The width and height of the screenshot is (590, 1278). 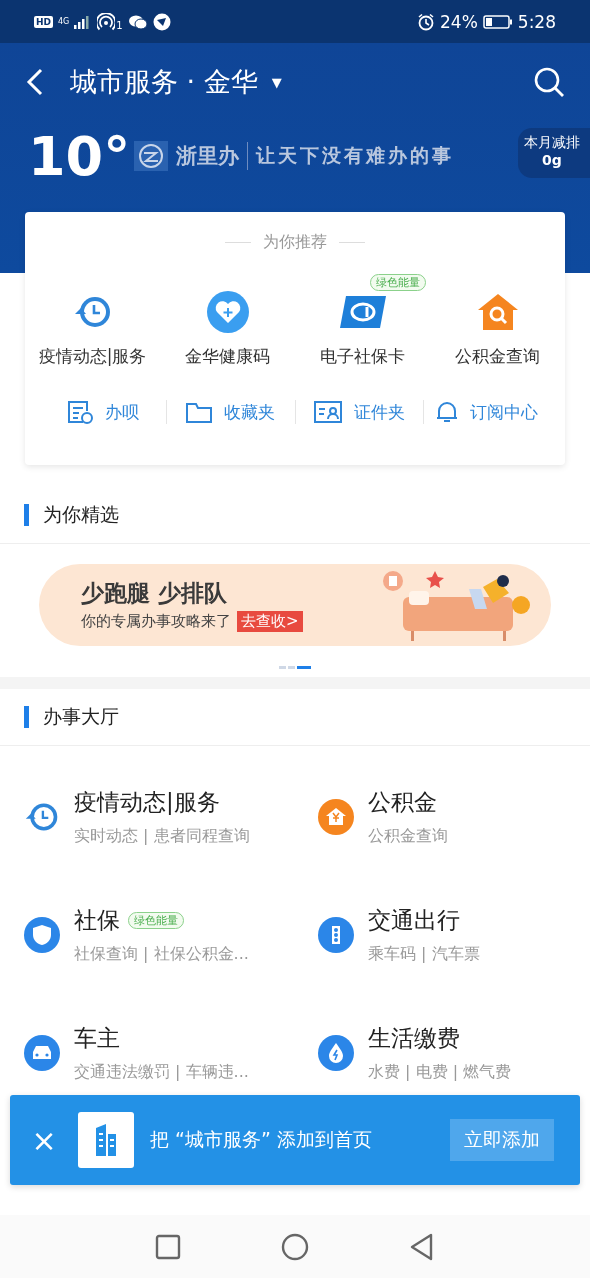 What do you see at coordinates (414, 1038) in the screenshot?
I see `entry-title: 生活缴费` at bounding box center [414, 1038].